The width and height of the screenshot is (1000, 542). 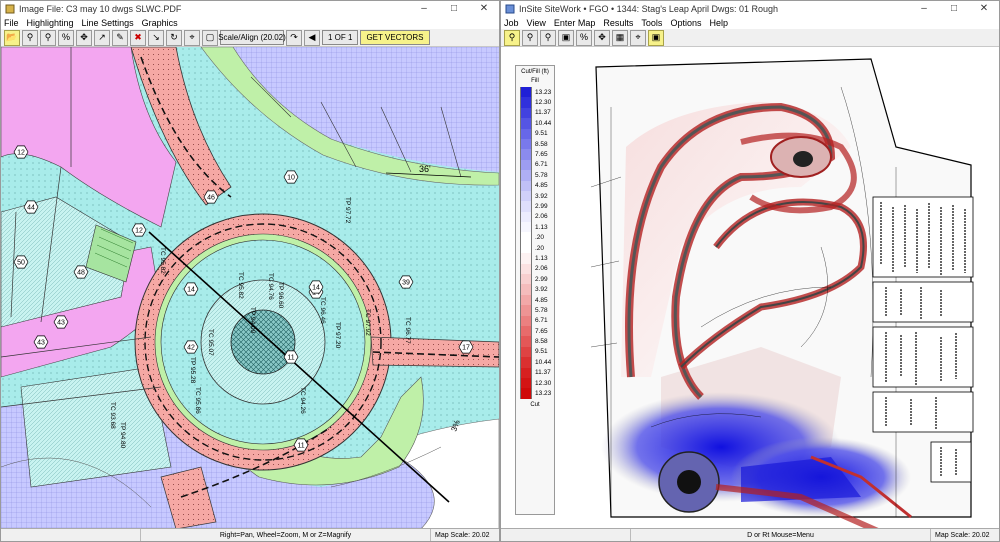 What do you see at coordinates (511, 23) in the screenshot?
I see `menu-job: Job` at bounding box center [511, 23].